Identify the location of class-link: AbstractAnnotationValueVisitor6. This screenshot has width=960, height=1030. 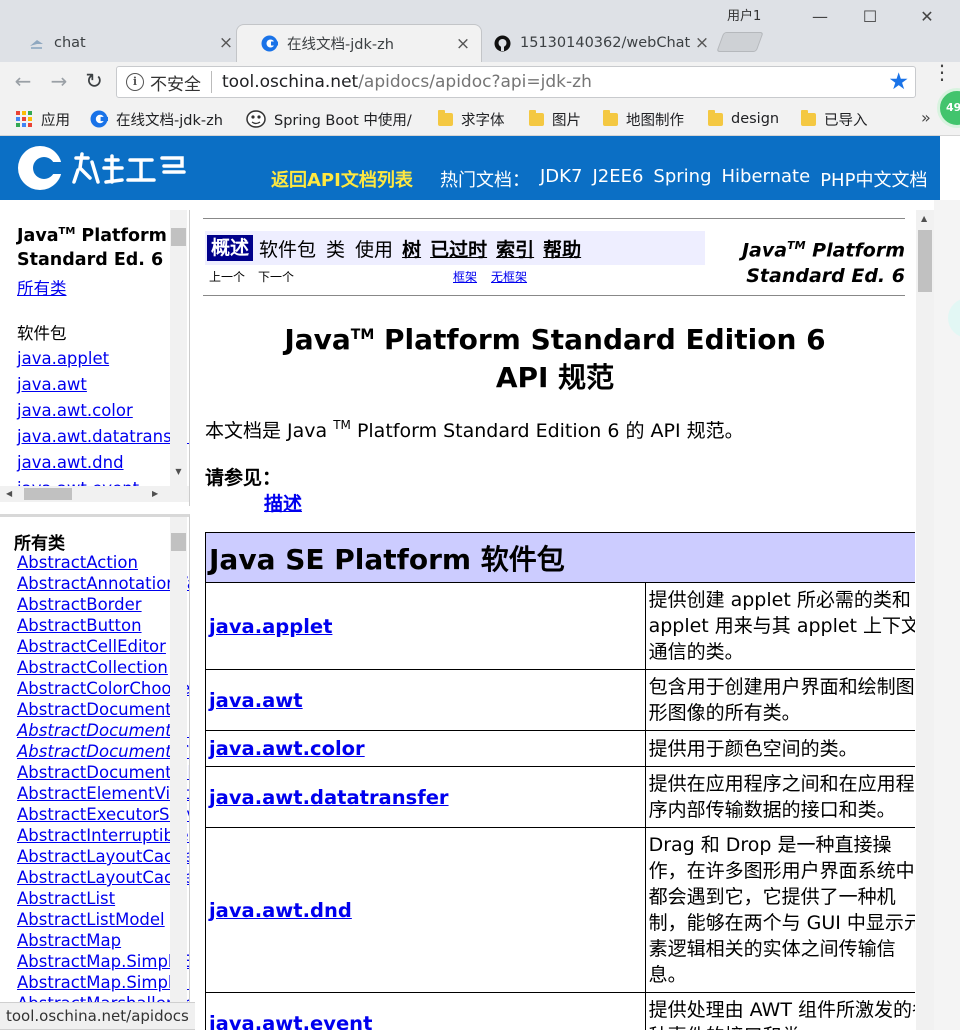
(103, 583).